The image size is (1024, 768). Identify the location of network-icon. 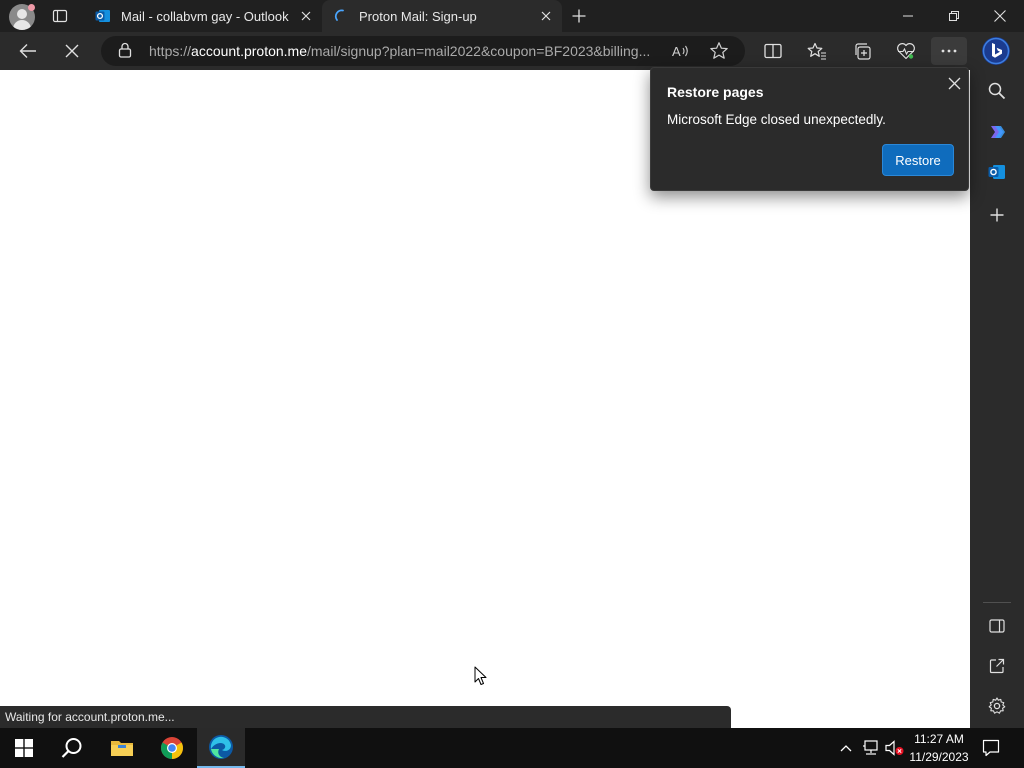
(871, 748).